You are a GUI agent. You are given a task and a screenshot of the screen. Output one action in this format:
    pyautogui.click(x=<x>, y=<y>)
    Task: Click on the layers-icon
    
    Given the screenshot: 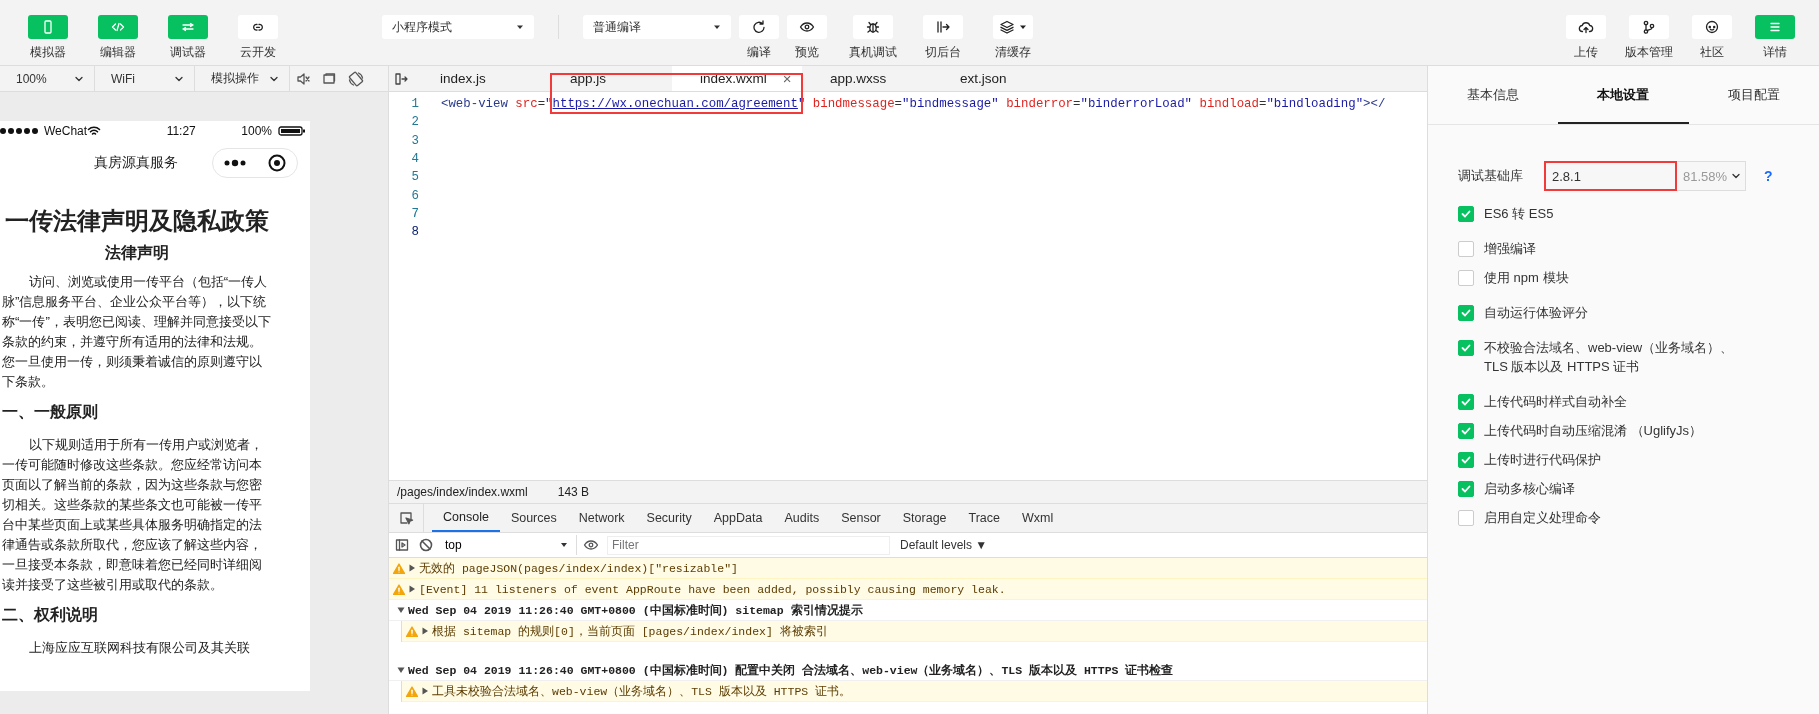 What is the action you would take?
    pyautogui.click(x=1007, y=27)
    